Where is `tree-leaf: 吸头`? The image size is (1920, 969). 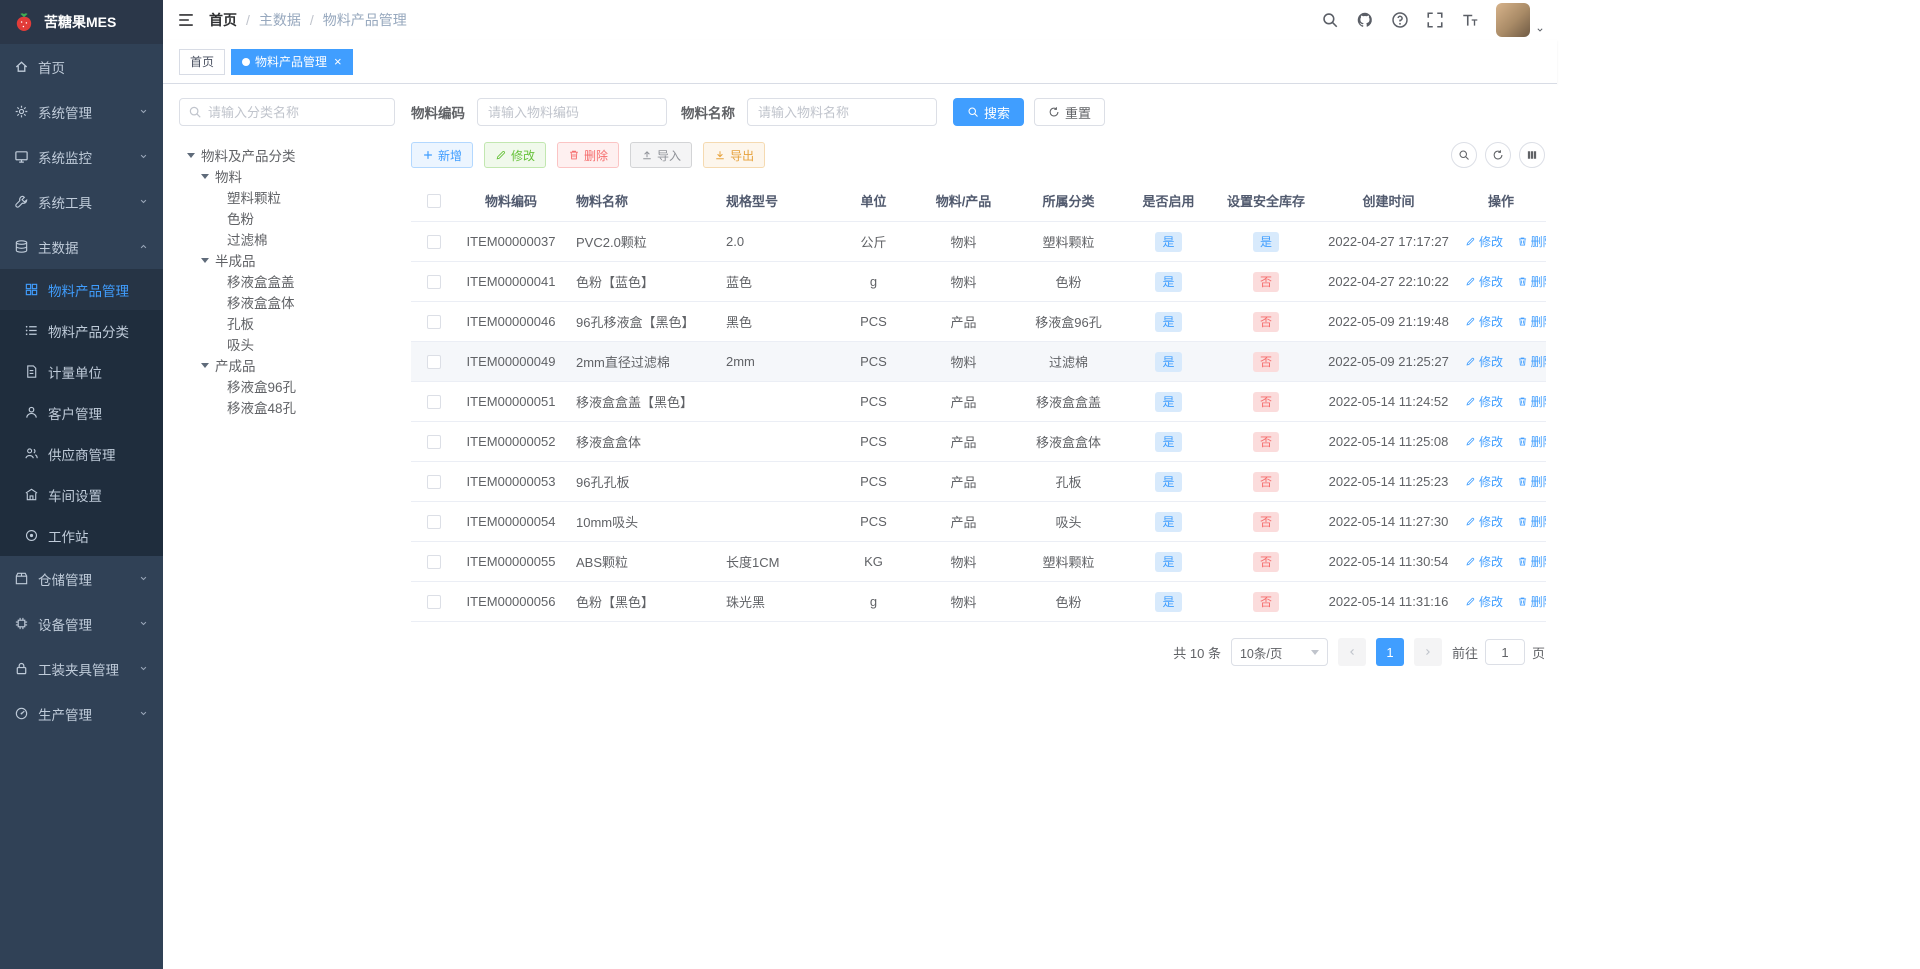 tree-leaf: 吸头 is located at coordinates (287, 343).